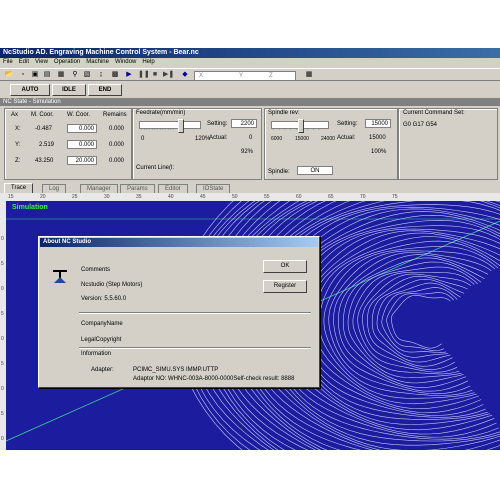 Image resolution: width=500 pixels, height=500 pixels. What do you see at coordinates (125, 62) in the screenshot?
I see `menu-window: Window` at bounding box center [125, 62].